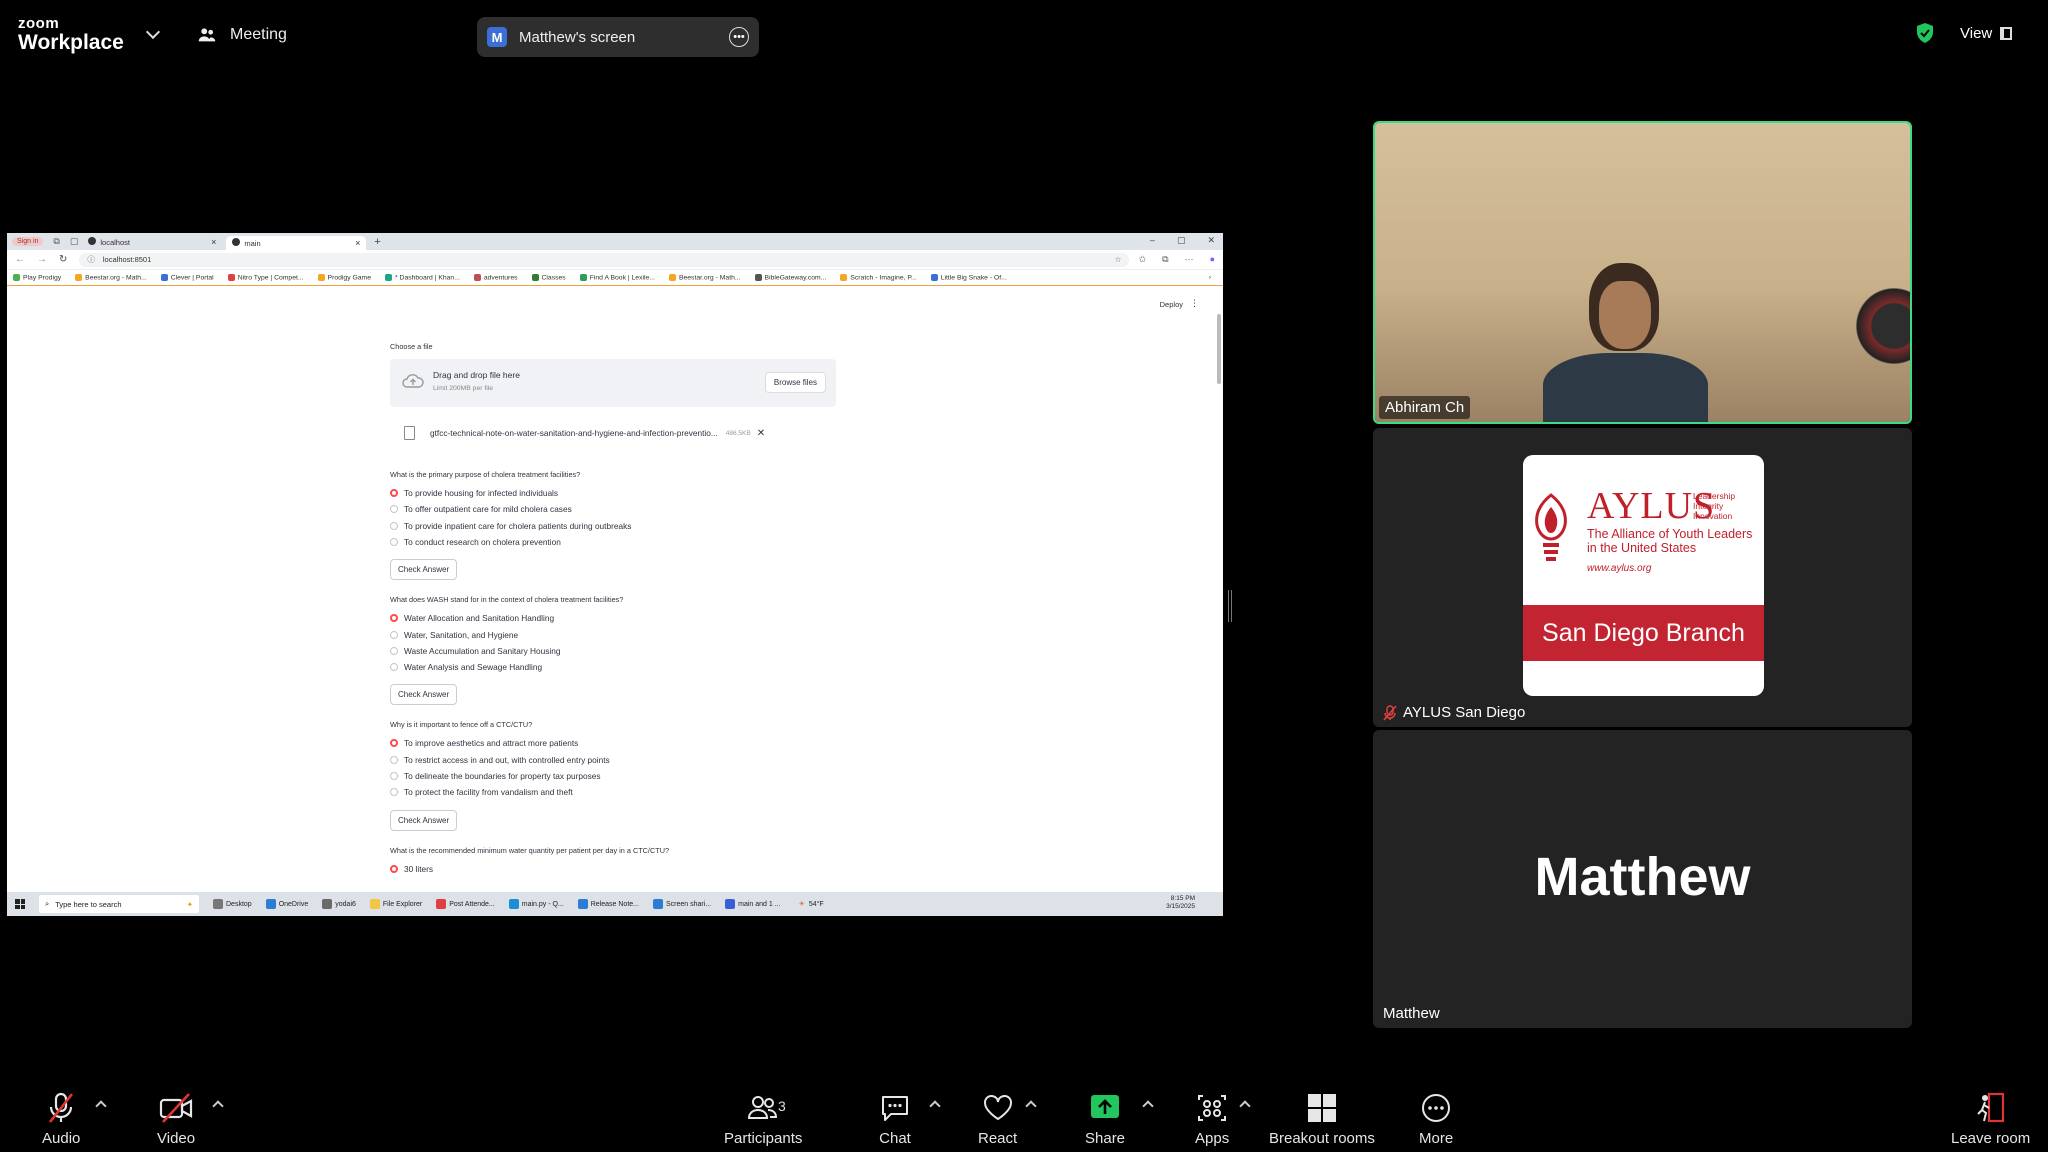  Describe the element at coordinates (37, 277) in the screenshot. I see `bookmark-item: Play Prodigy` at that location.